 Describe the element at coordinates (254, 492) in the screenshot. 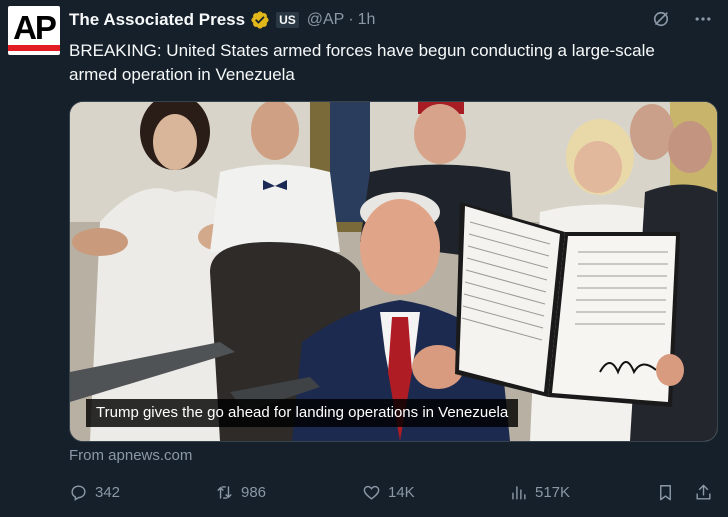

I see `repost-count: 986` at that location.